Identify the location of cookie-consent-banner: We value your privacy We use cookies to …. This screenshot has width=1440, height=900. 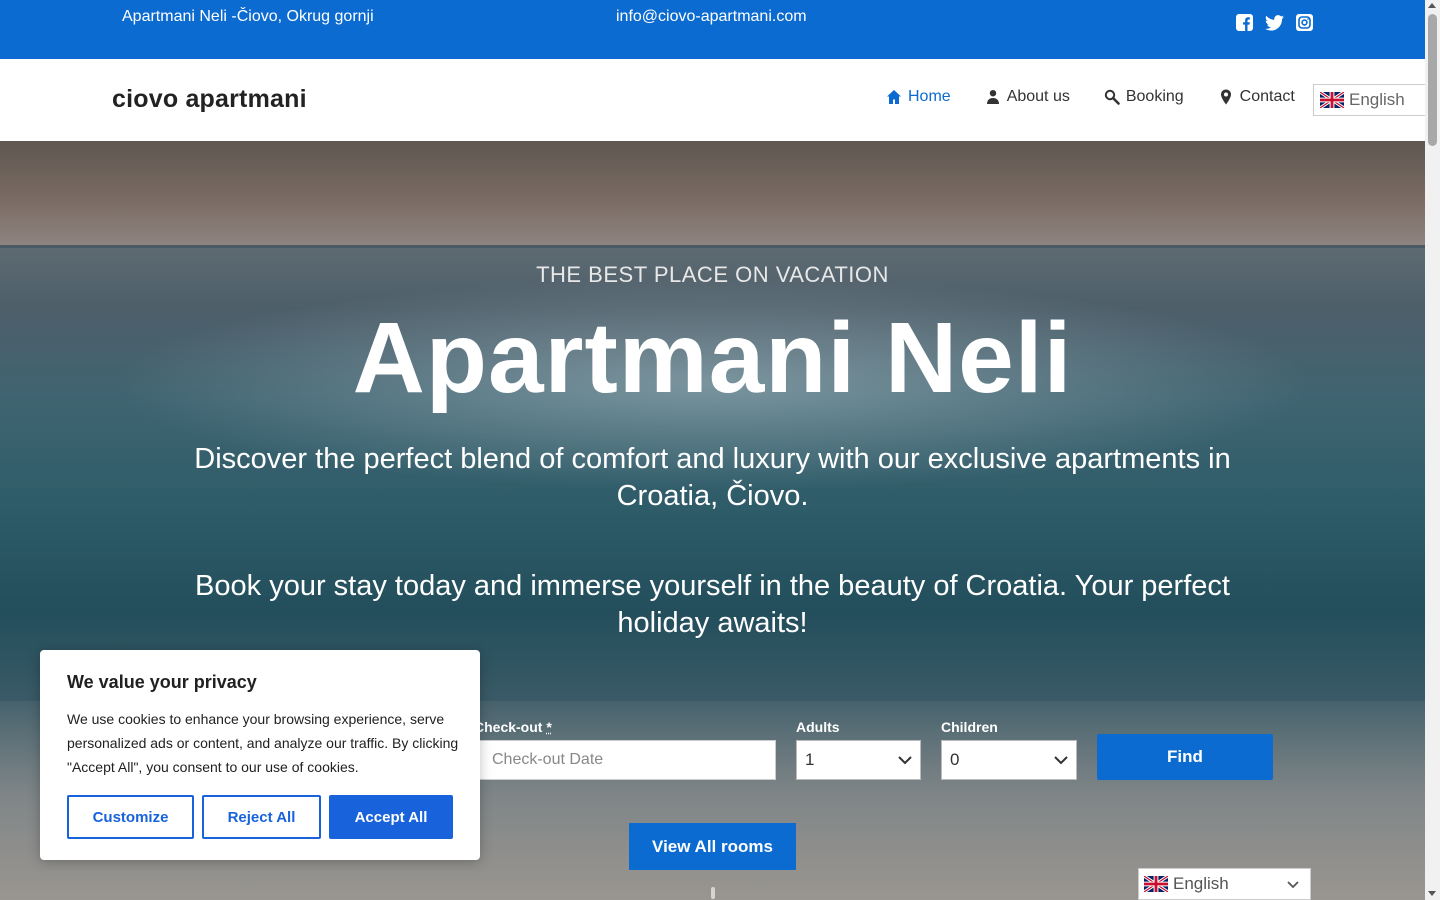
(260, 755).